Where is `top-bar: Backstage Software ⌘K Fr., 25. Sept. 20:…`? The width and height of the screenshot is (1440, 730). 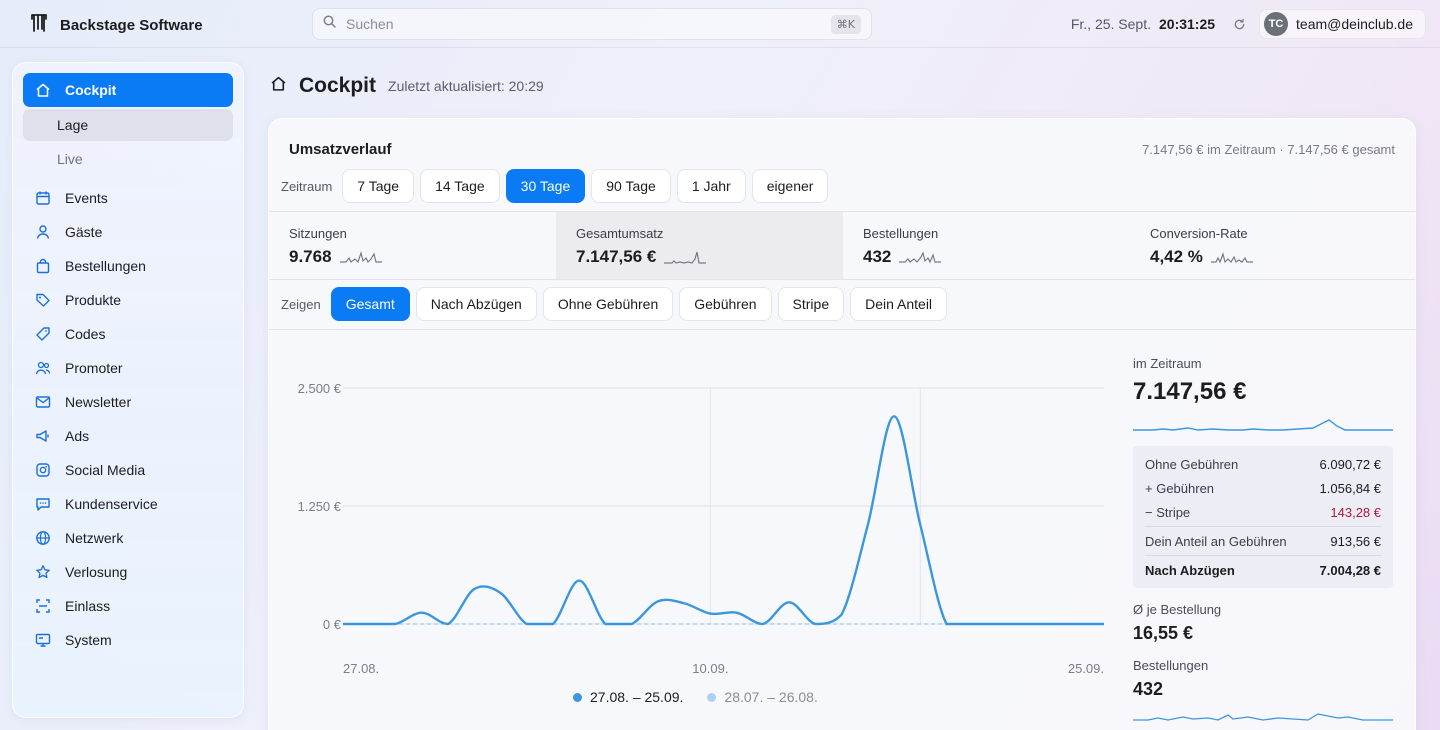
top-bar: Backstage Software ⌘K Fr., 25. Sept. 20:… is located at coordinates (720, 24).